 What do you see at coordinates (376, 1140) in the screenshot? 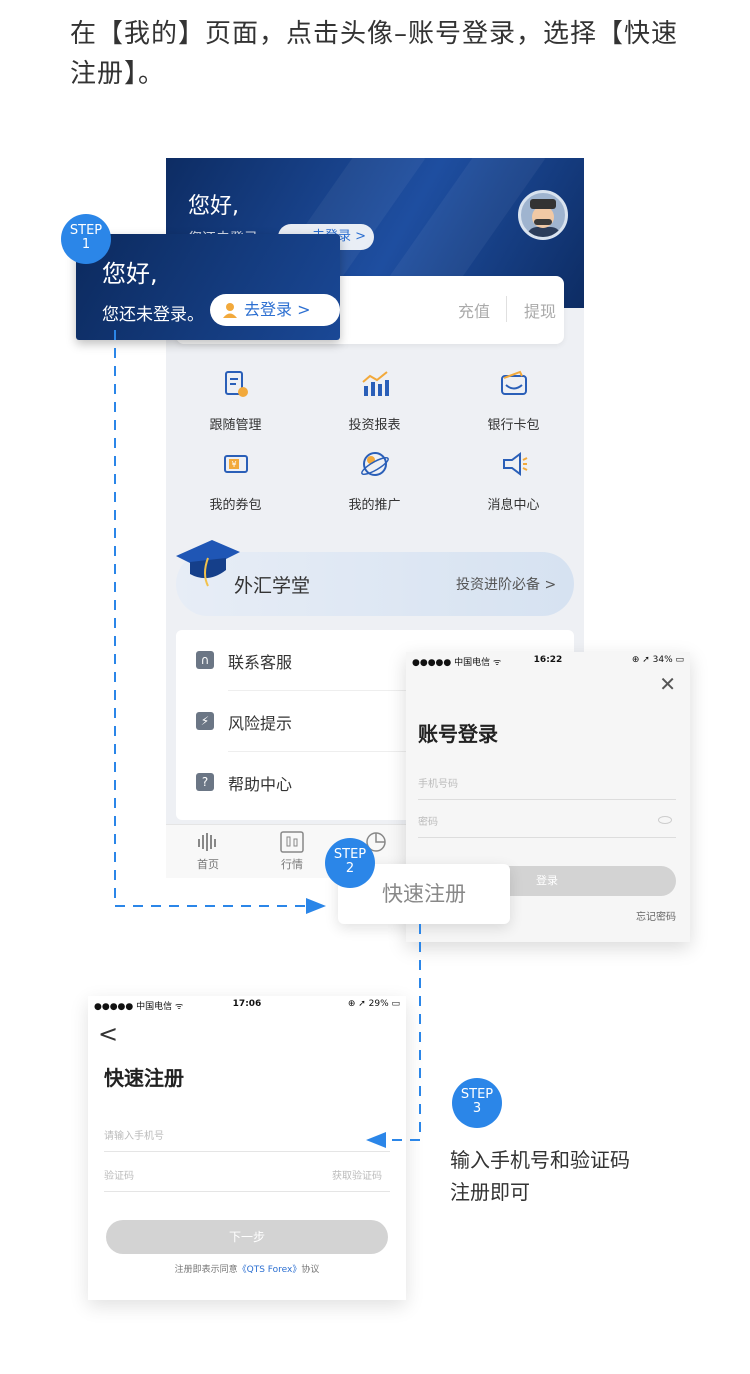
I see `arrow-left-icon` at bounding box center [376, 1140].